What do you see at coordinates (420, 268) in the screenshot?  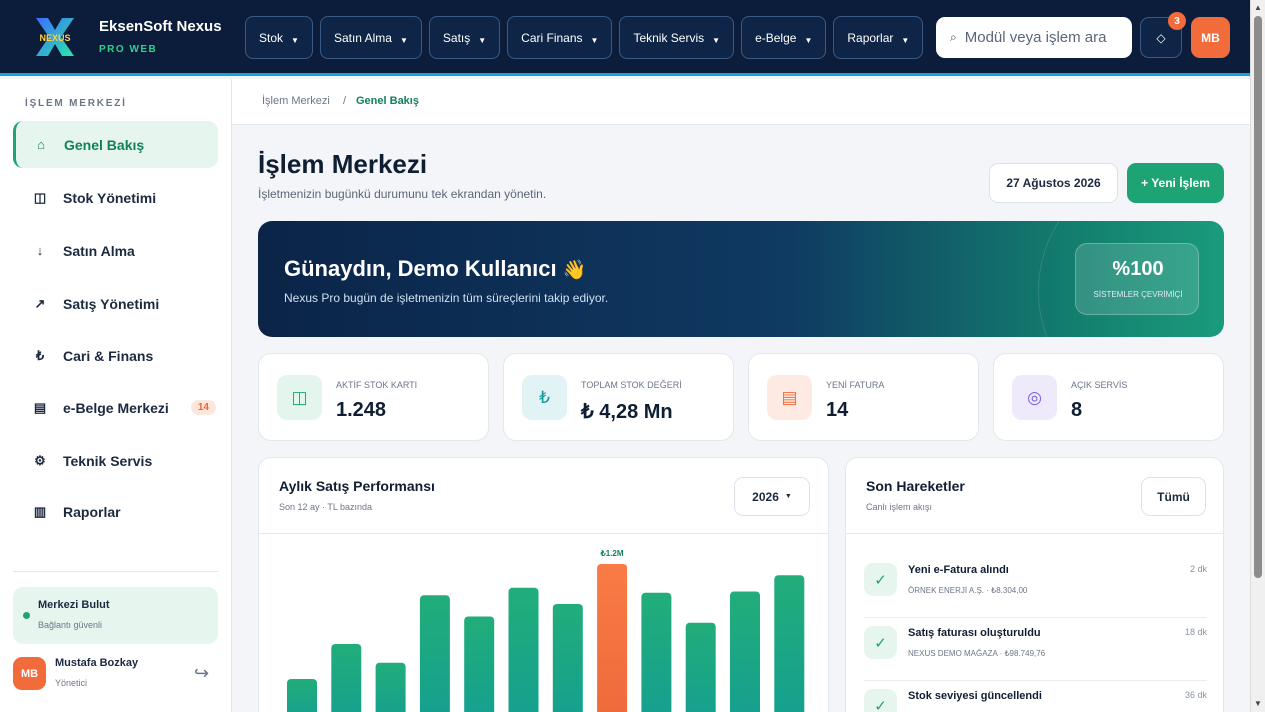 I see `greeting-text: Günaydın, Demo Kullanıcı` at bounding box center [420, 268].